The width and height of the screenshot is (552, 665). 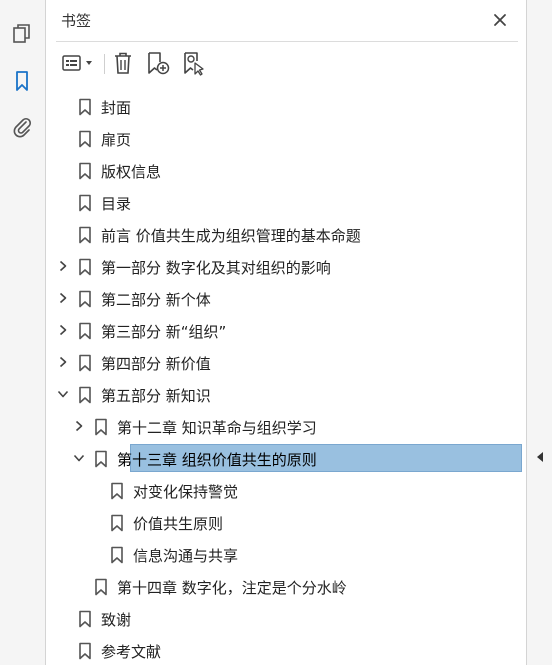 What do you see at coordinates (286, 554) in the screenshot?
I see `bookmark-row: 信息沟通与共享` at bounding box center [286, 554].